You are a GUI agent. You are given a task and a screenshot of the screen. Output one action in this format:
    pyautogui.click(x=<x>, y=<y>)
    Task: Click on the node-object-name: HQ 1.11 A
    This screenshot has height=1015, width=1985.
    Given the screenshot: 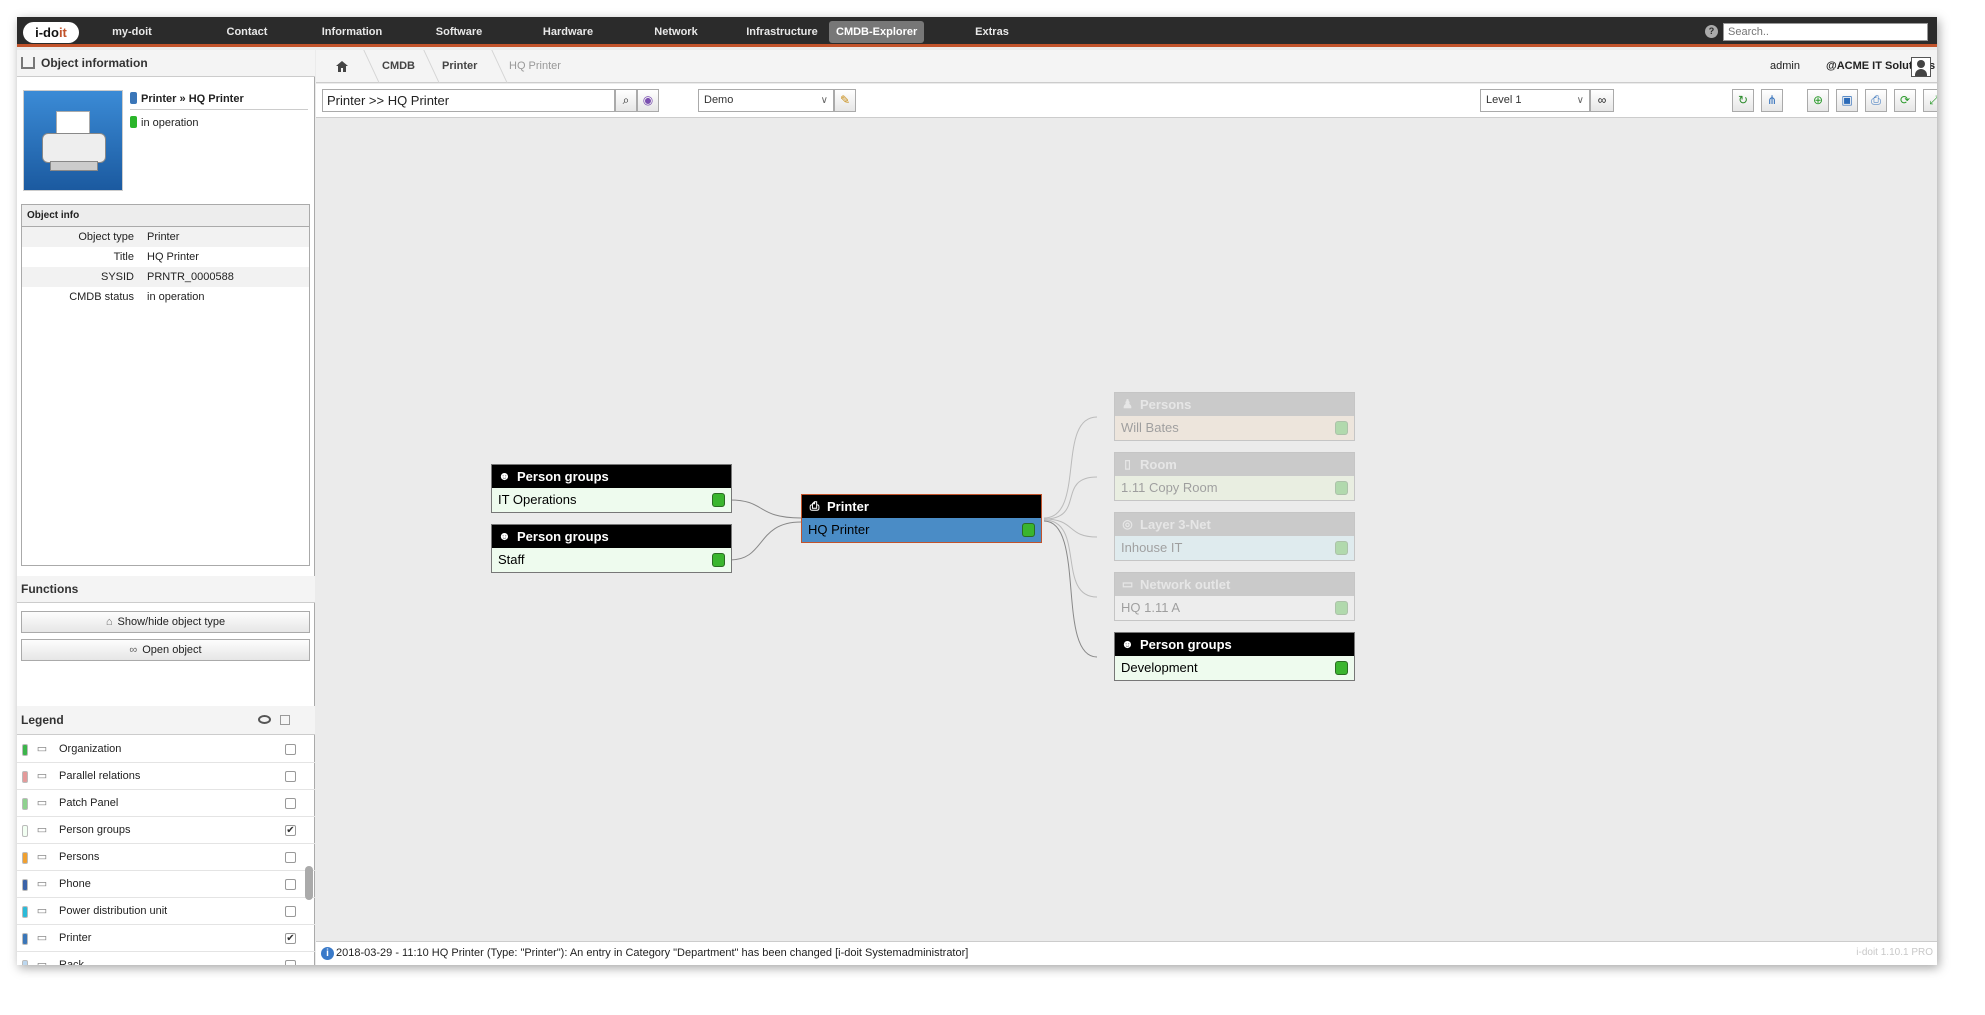 What is the action you would take?
    pyautogui.click(x=1151, y=607)
    